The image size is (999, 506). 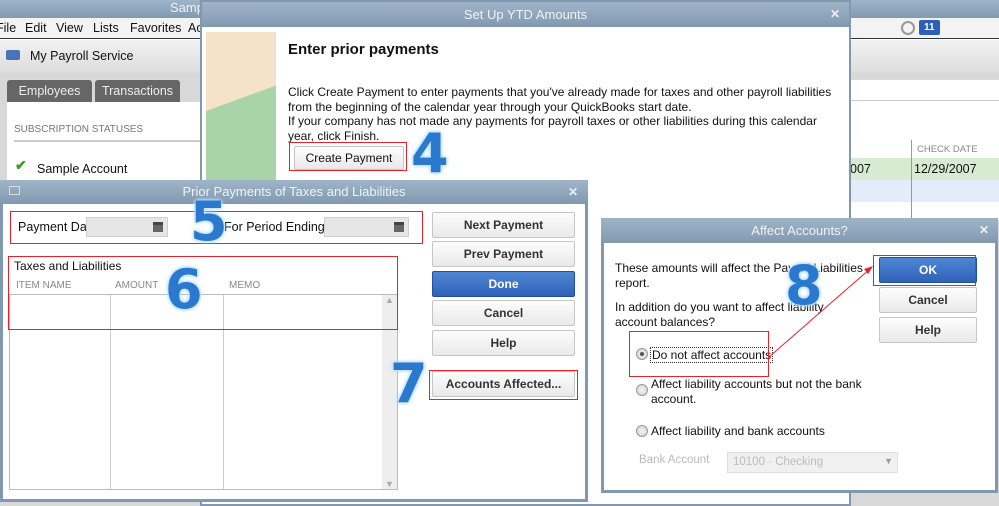 I want to click on annotation-arrow, so click(x=820, y=312).